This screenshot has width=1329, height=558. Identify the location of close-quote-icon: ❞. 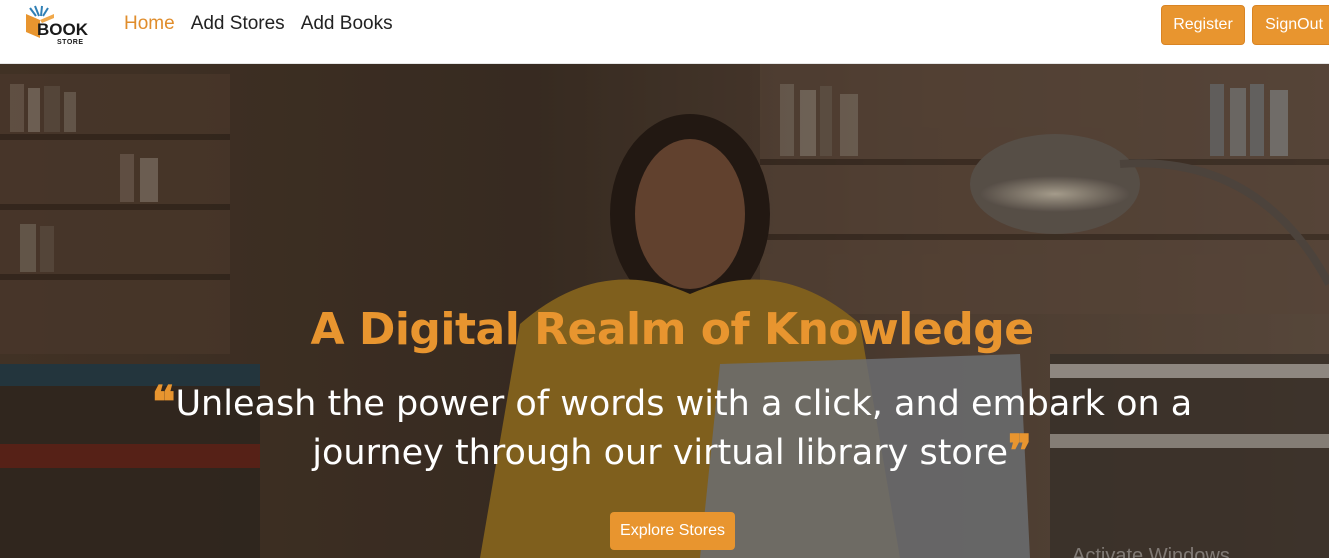
(1020, 451).